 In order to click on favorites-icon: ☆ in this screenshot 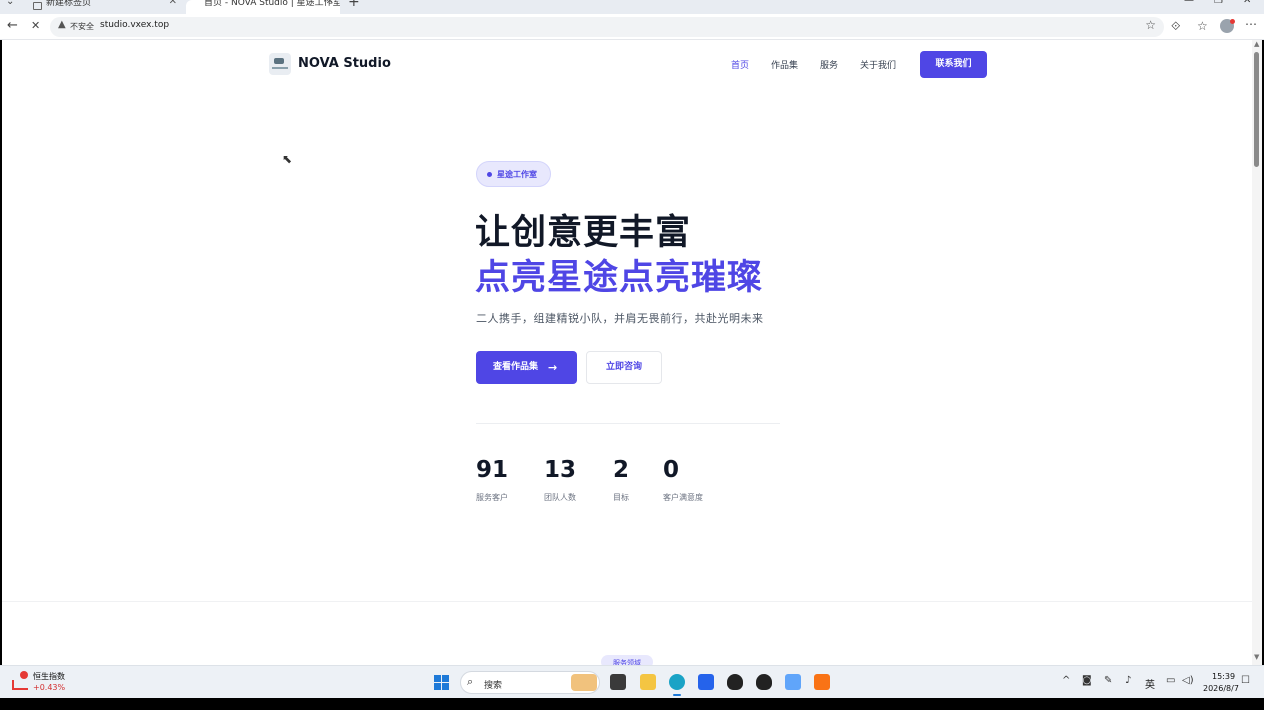, I will do `click(1202, 26)`.